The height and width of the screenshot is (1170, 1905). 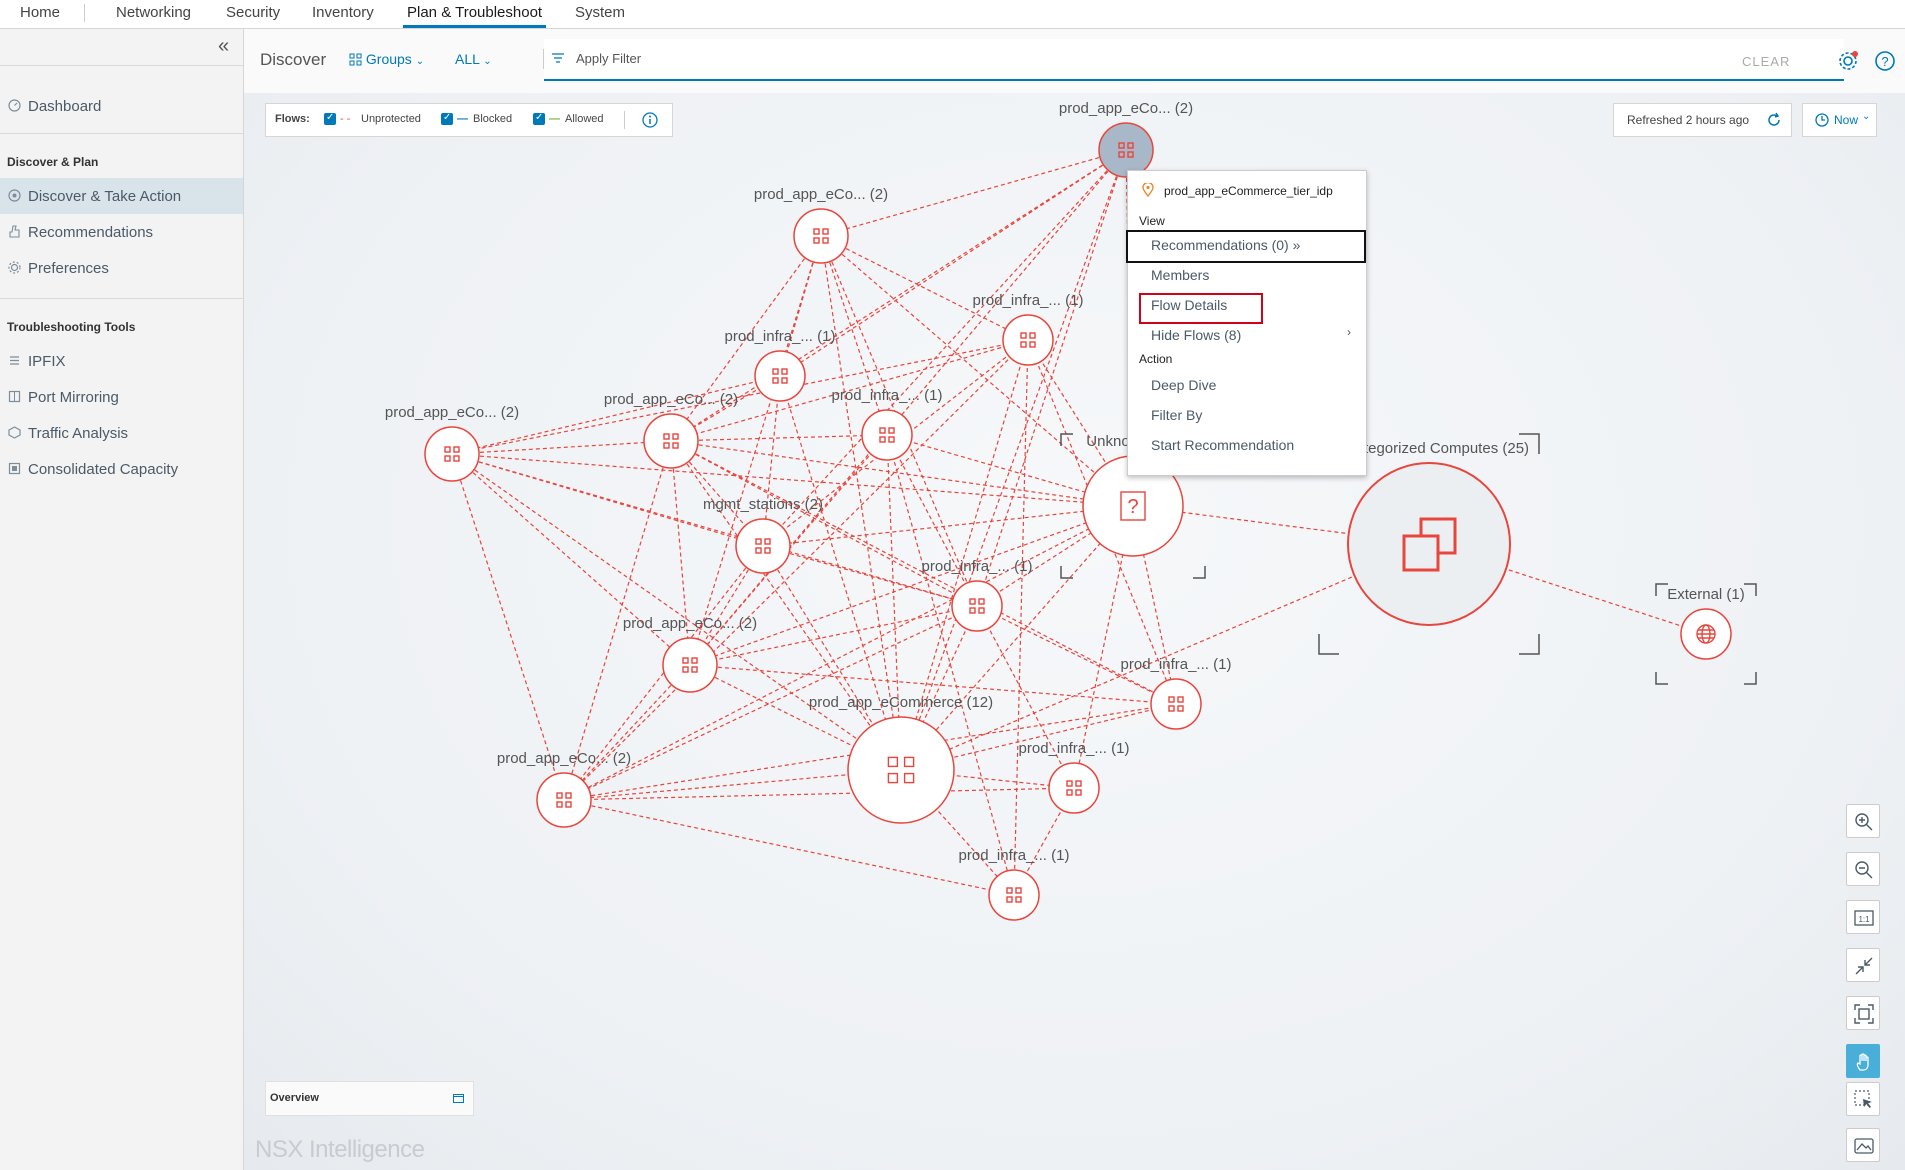 I want to click on actual-size-button: 1:1, so click(x=1863, y=917).